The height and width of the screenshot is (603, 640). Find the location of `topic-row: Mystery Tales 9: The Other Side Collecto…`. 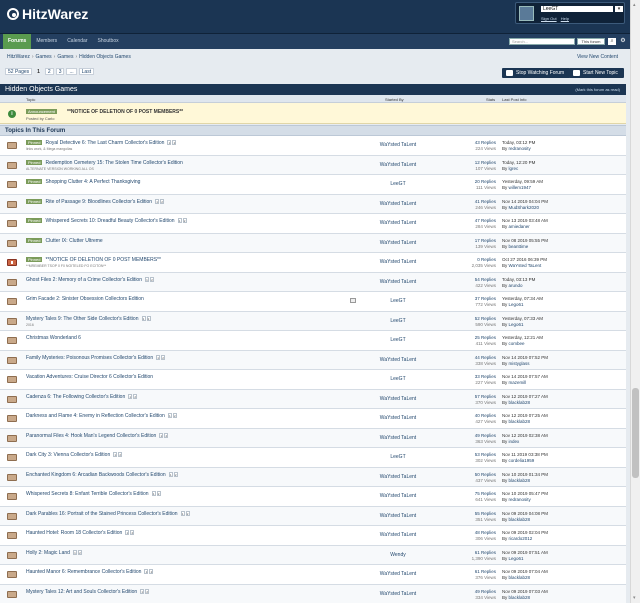

topic-row: Mystery Tales 9: The Other Side Collecto… is located at coordinates (313, 321).